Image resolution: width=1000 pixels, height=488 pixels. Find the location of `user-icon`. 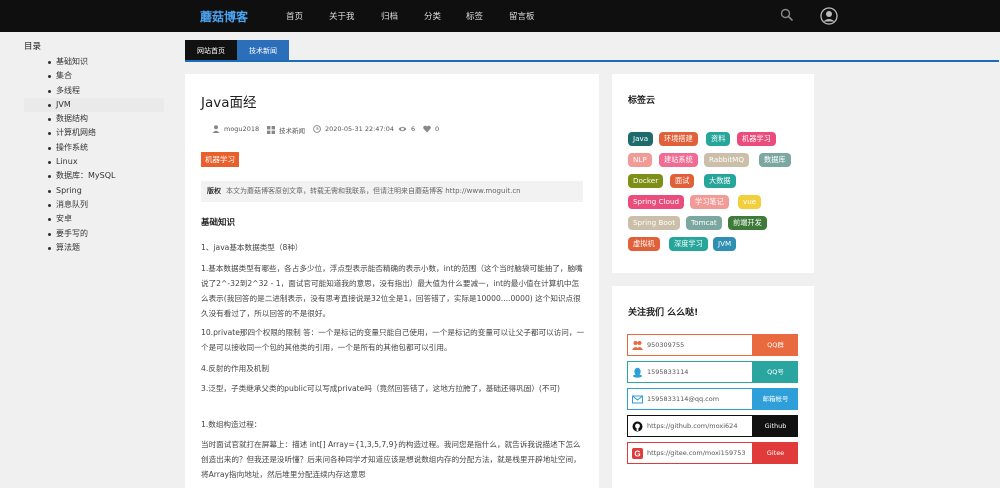

user-icon is located at coordinates (216, 129).